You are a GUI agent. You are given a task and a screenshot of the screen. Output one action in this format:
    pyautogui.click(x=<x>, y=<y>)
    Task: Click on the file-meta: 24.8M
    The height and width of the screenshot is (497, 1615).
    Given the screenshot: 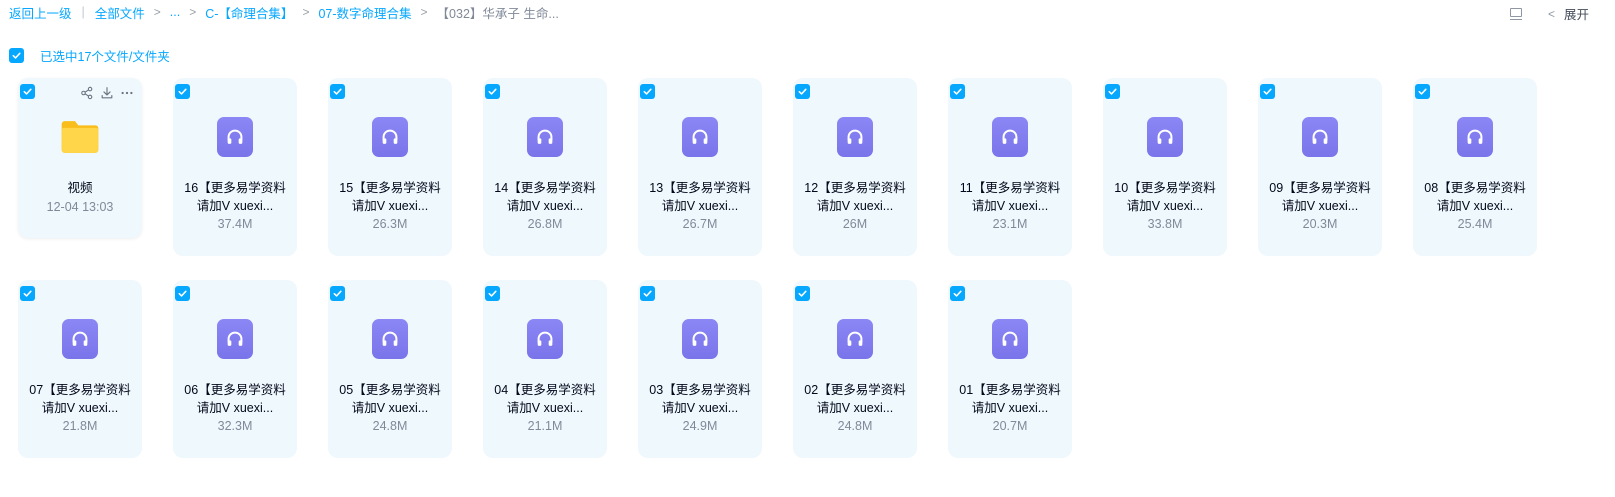 What is the action you would take?
    pyautogui.click(x=390, y=426)
    